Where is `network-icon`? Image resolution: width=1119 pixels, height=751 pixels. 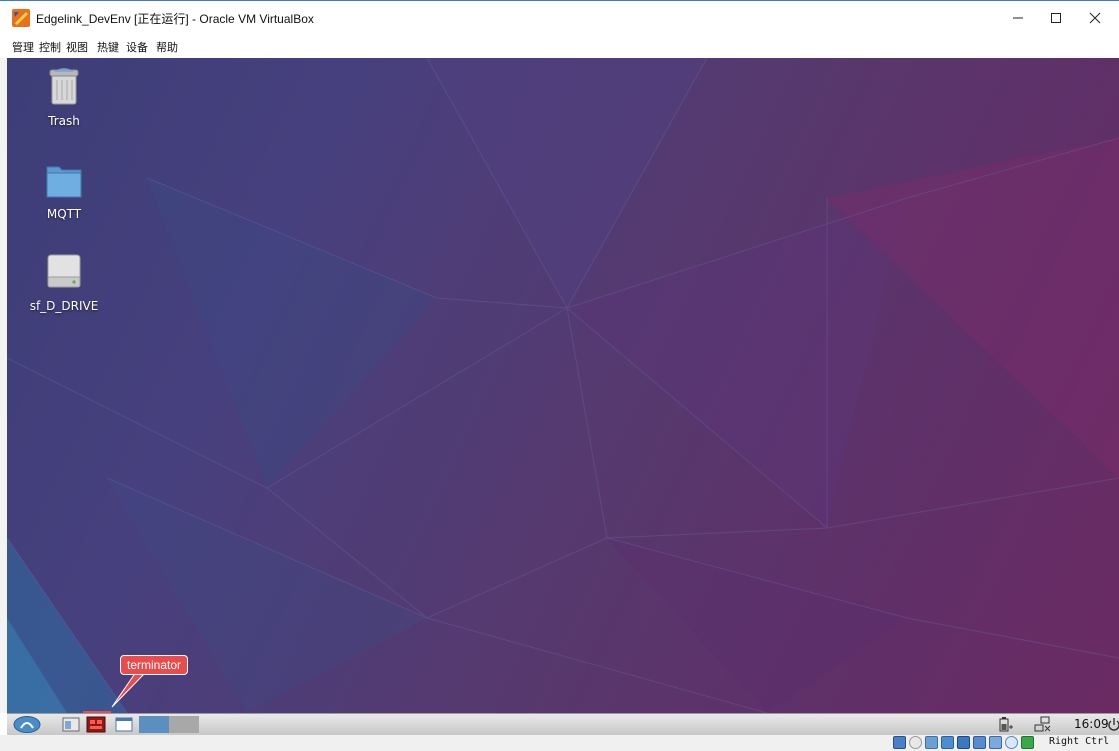
network-icon is located at coordinates (1043, 724).